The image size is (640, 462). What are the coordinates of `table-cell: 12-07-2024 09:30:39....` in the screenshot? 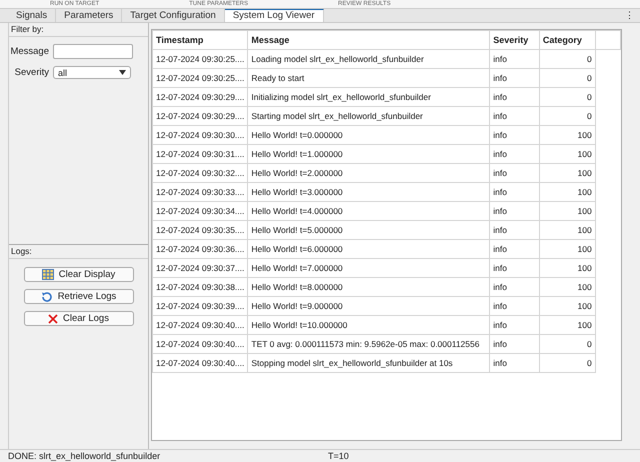 It's located at (200, 306).